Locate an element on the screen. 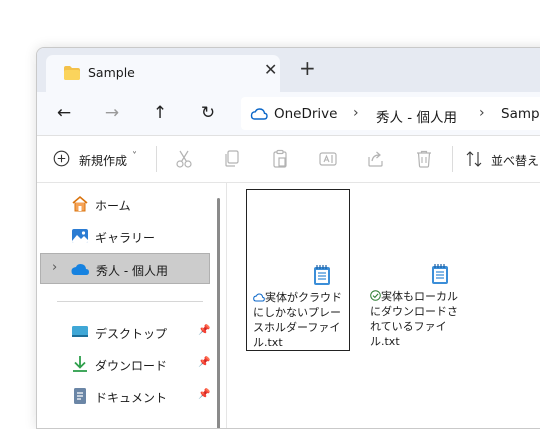 Image resolution: width=540 pixels, height=429 pixels. cloud-status-icon is located at coordinates (259, 297).